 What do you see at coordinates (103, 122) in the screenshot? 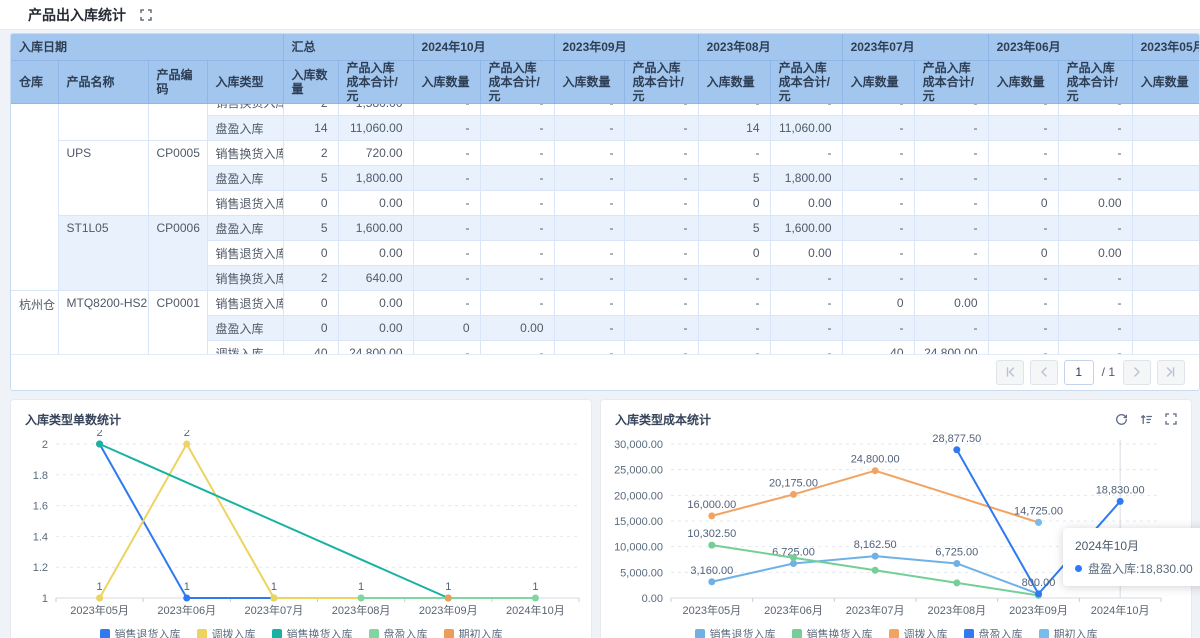
I see `product-name-cell` at bounding box center [103, 122].